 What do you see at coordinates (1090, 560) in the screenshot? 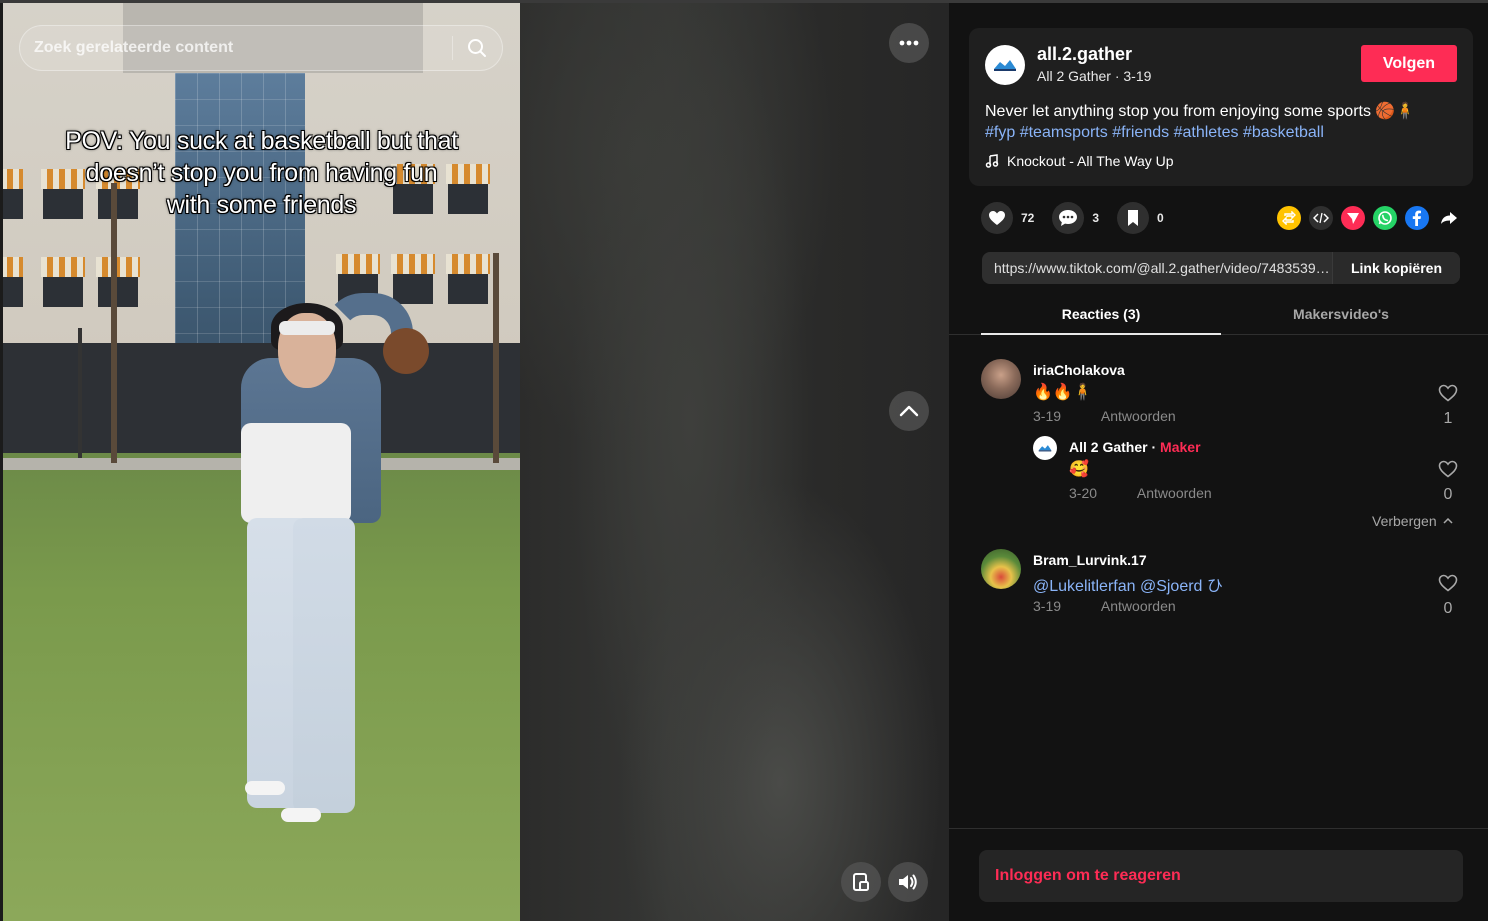
I see `commenter-name: Bram_Lurvink.17` at bounding box center [1090, 560].